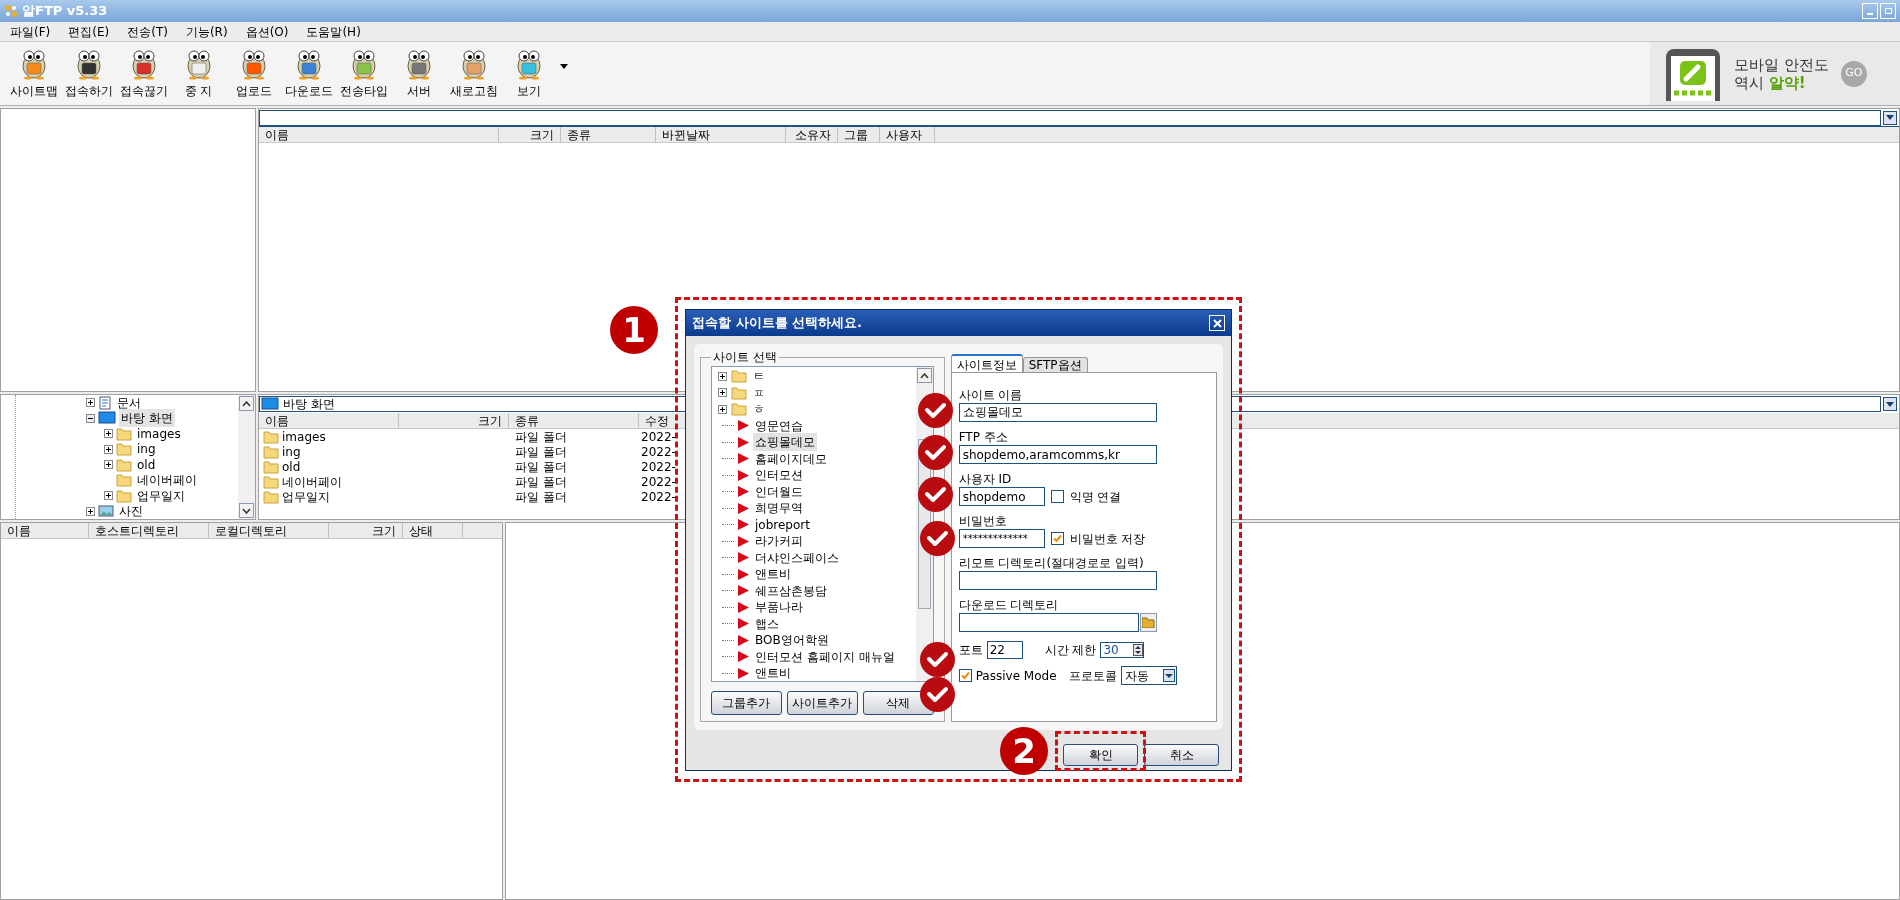  What do you see at coordinates (779, 607) in the screenshot?
I see `tree-item: 부품나라` at bounding box center [779, 607].